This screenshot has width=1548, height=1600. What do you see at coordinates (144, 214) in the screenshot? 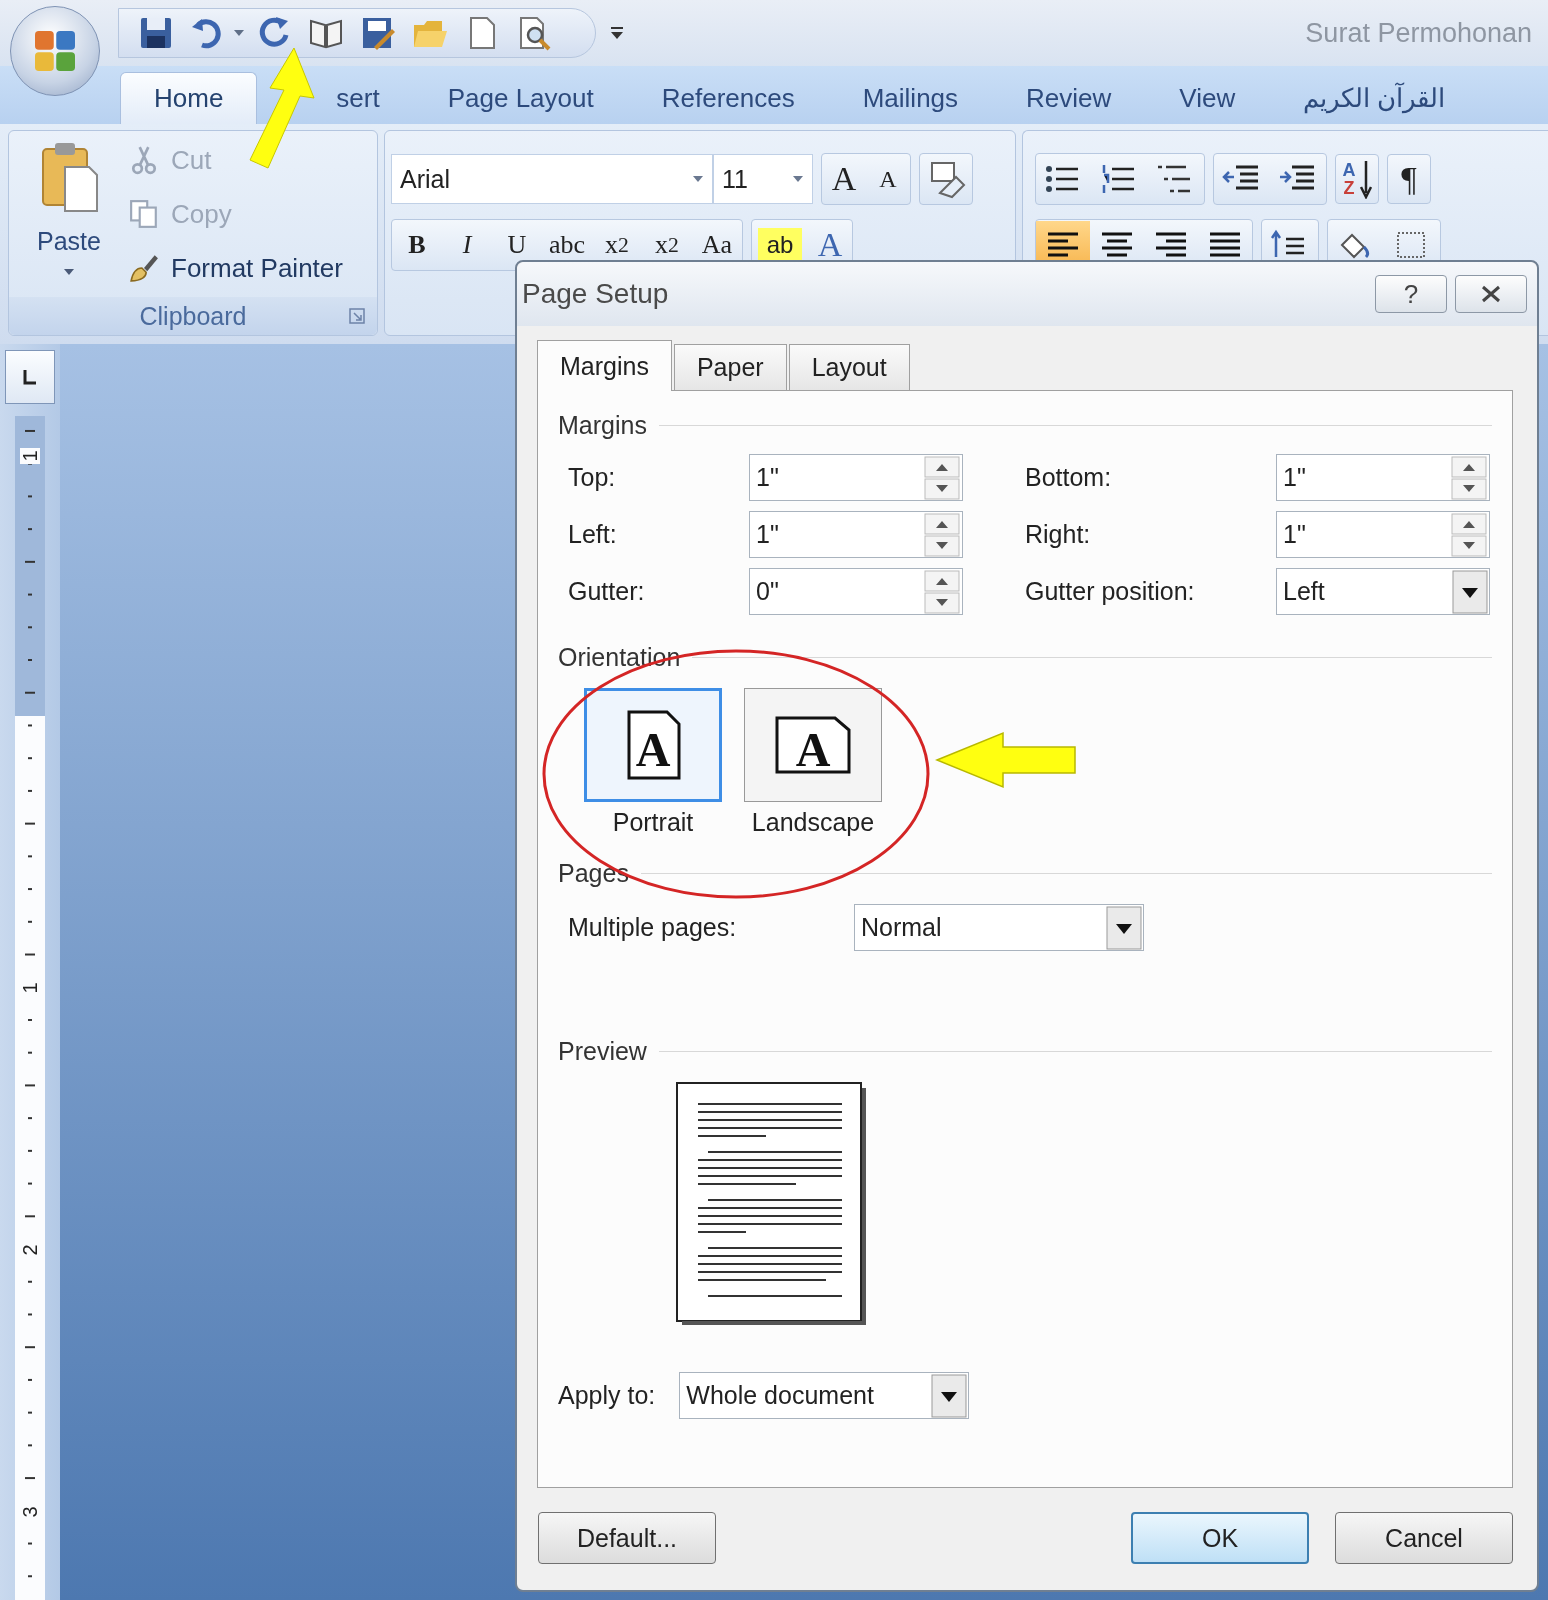
I see `copy-icon` at bounding box center [144, 214].